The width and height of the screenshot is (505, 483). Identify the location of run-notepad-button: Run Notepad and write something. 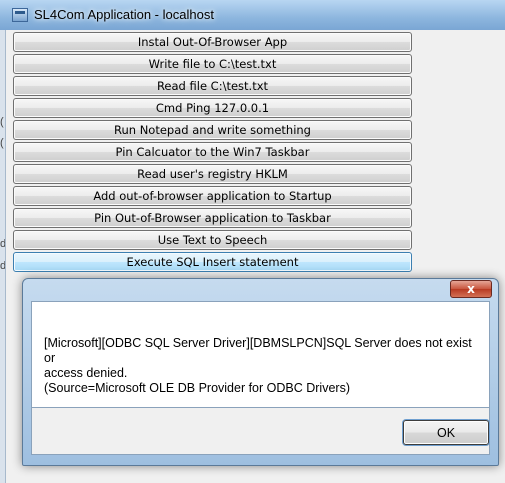
(212, 130).